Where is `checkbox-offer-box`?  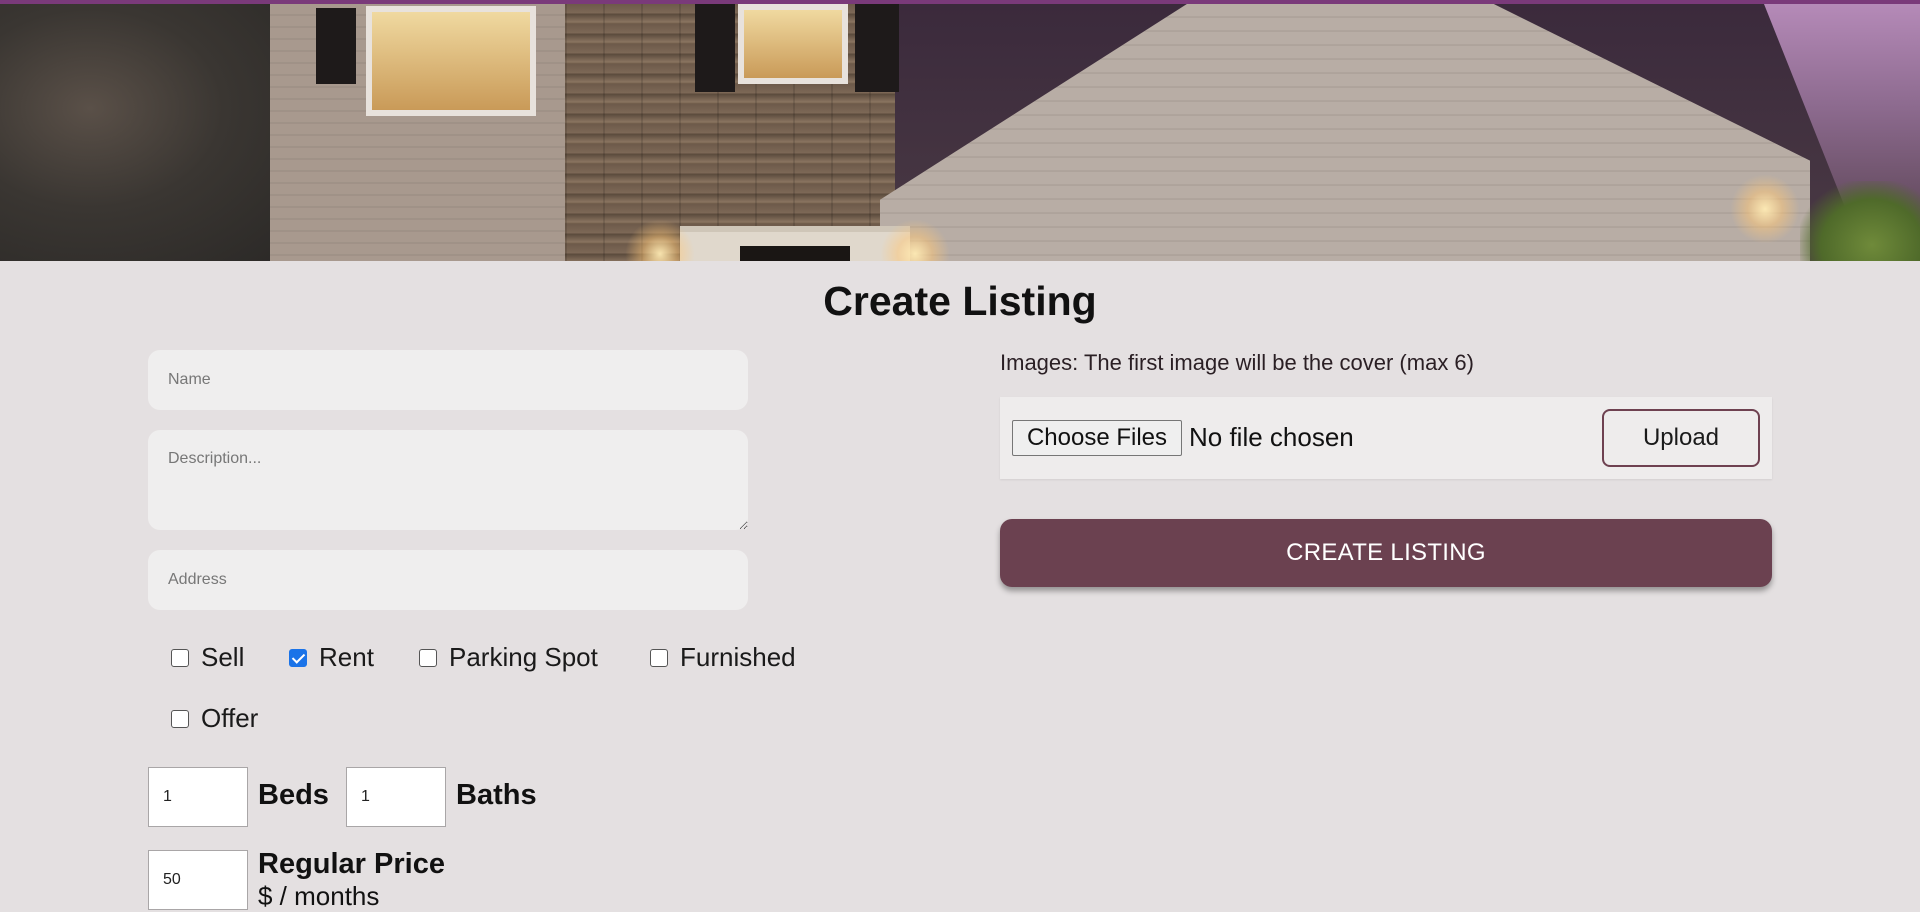
checkbox-offer-box is located at coordinates (180, 718).